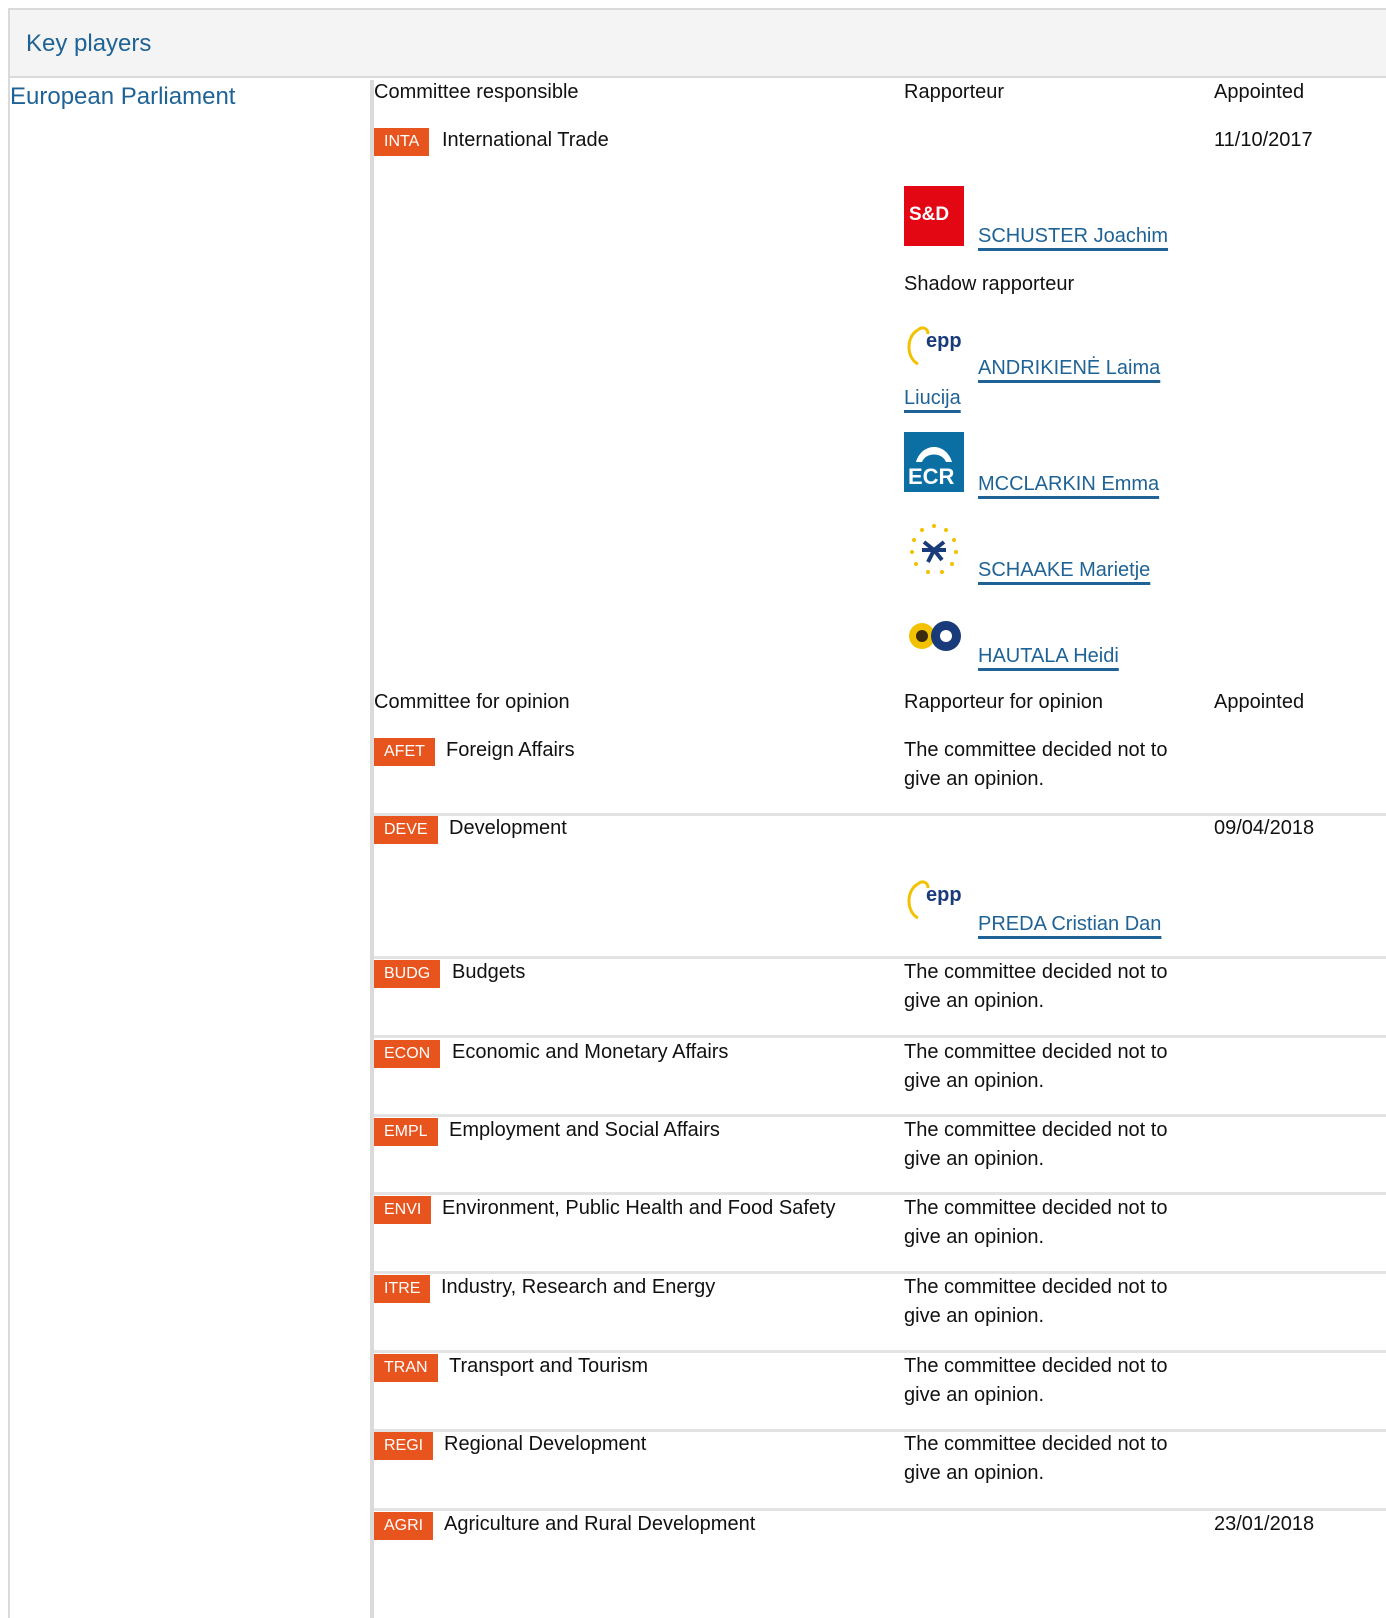  Describe the element at coordinates (934, 462) in the screenshot. I see `ecr-group-icon: ECR` at that location.